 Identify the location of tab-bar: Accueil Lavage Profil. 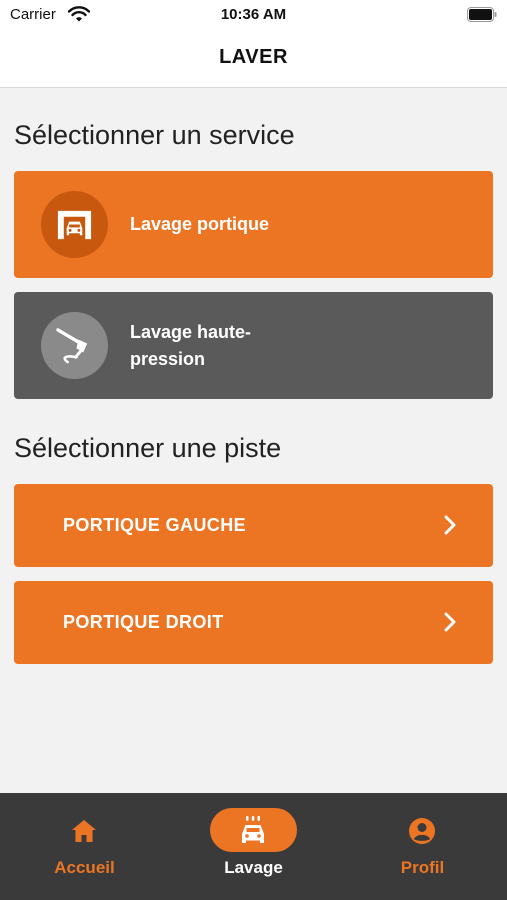
(253, 846).